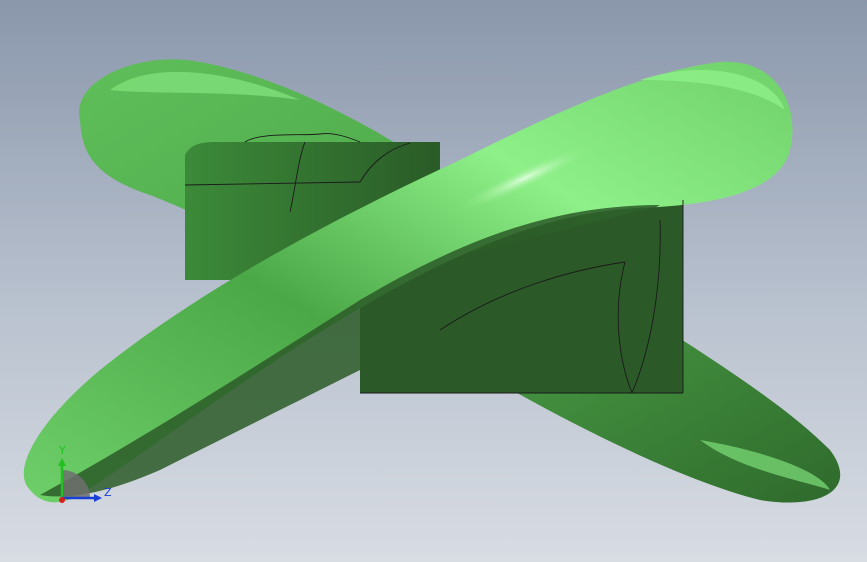  Describe the element at coordinates (62, 462) in the screenshot. I see `y-axis-arrow` at that location.